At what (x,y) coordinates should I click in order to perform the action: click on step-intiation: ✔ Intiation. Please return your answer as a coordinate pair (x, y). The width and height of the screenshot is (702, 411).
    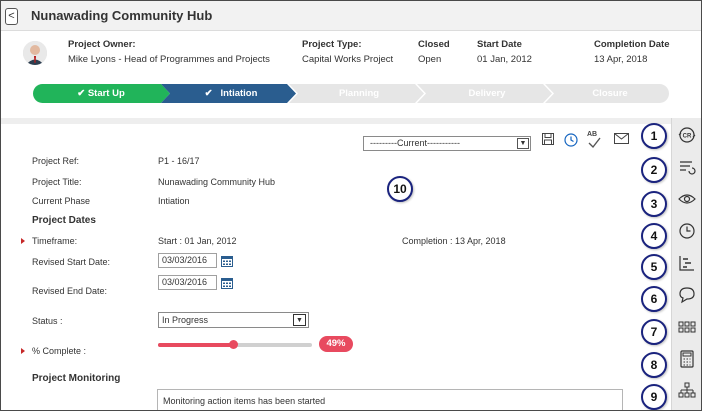
    Looking at the image, I should click on (231, 93).